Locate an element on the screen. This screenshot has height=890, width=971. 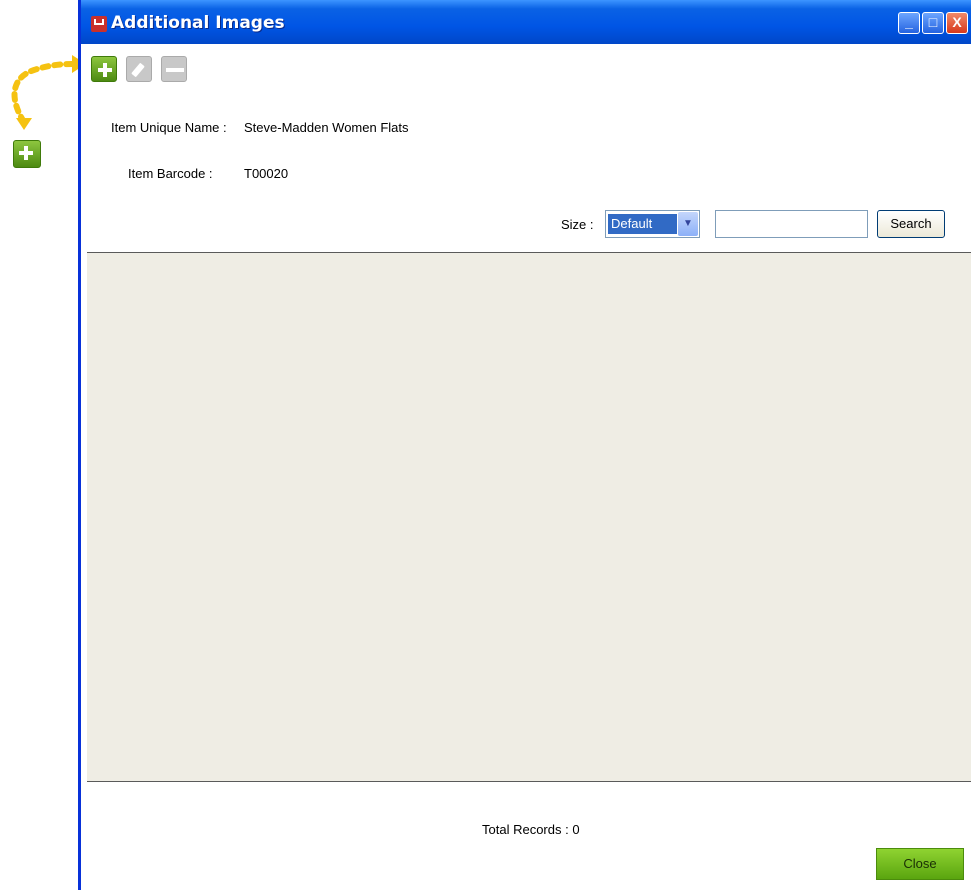
size-label: Size : is located at coordinates (577, 224).